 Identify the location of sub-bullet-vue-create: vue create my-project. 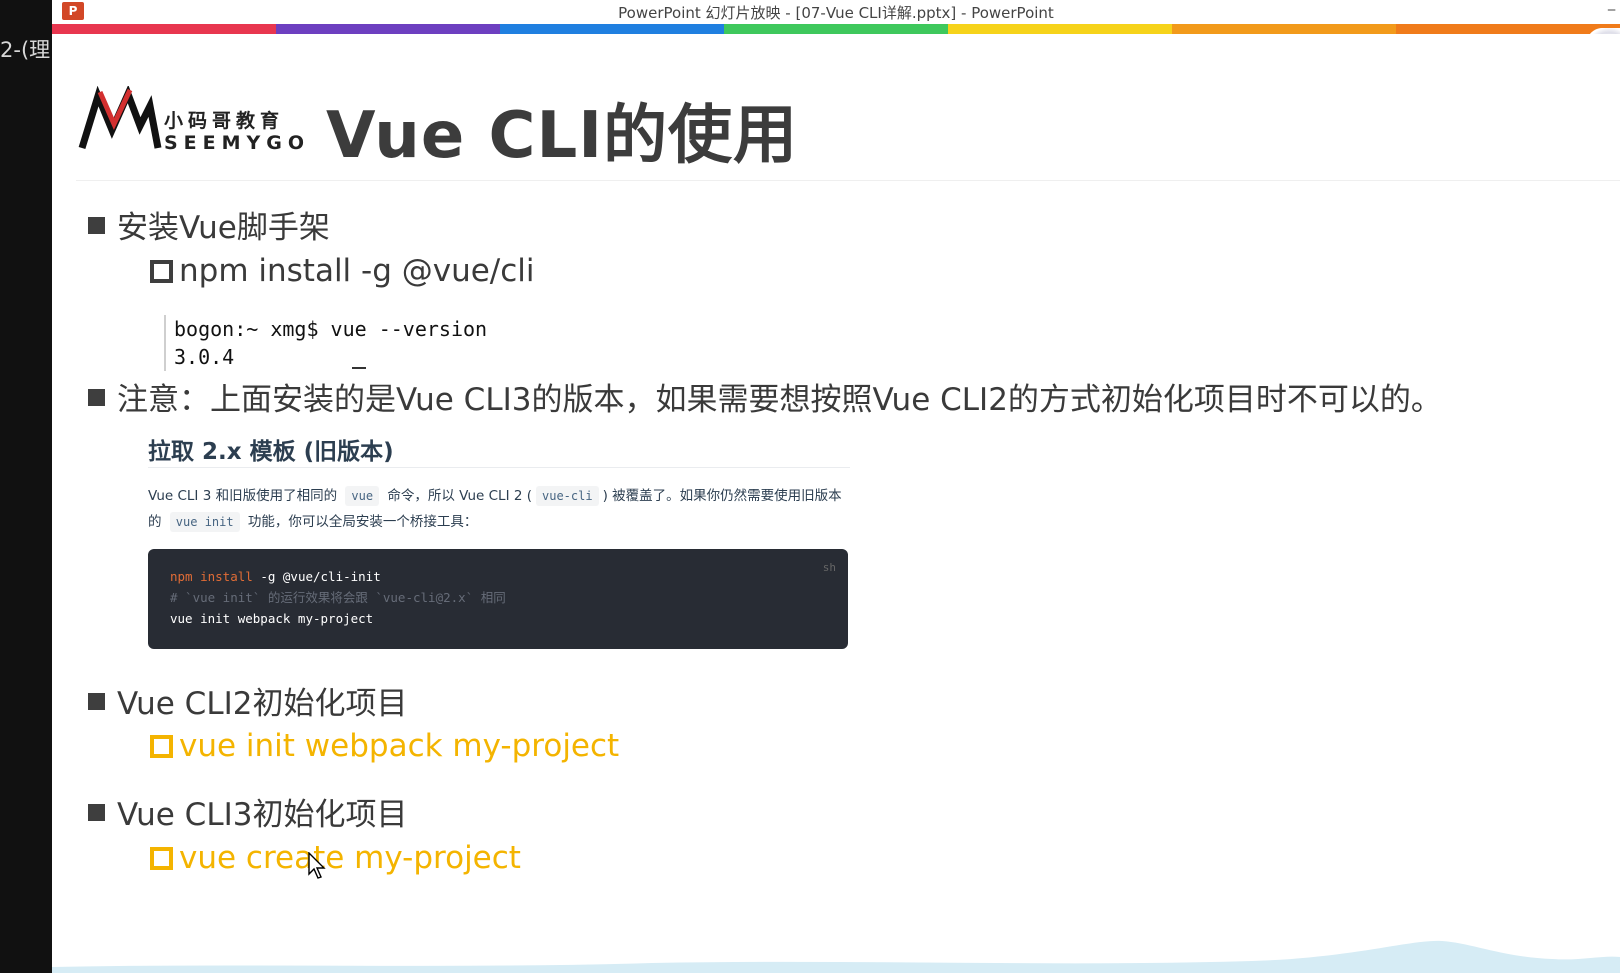
(335, 858).